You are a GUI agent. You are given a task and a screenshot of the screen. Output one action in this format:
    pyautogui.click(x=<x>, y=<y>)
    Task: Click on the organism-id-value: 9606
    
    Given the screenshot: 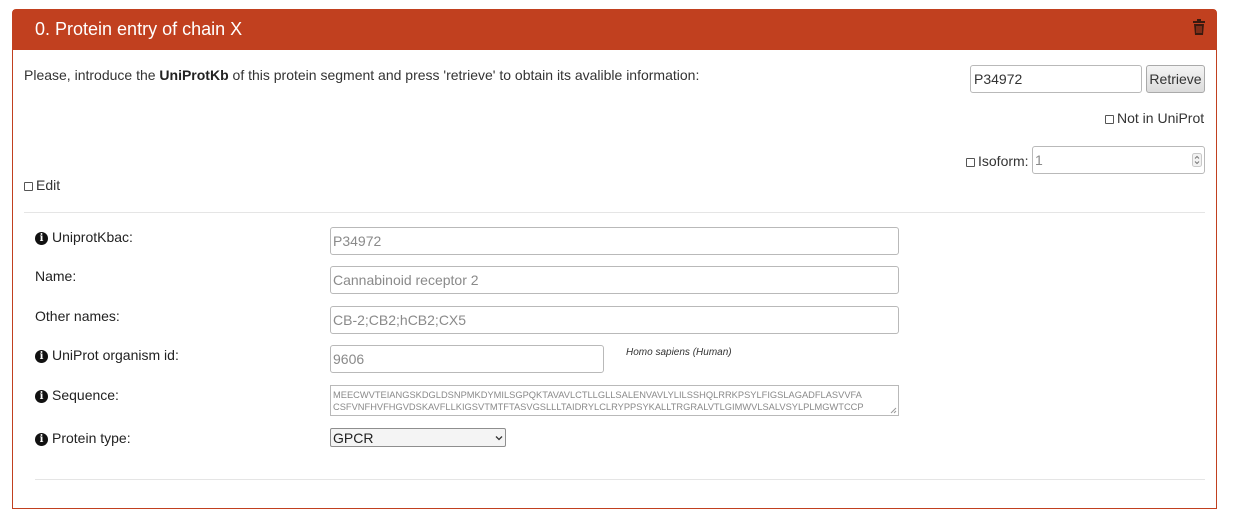 What is the action you would take?
    pyautogui.click(x=349, y=359)
    